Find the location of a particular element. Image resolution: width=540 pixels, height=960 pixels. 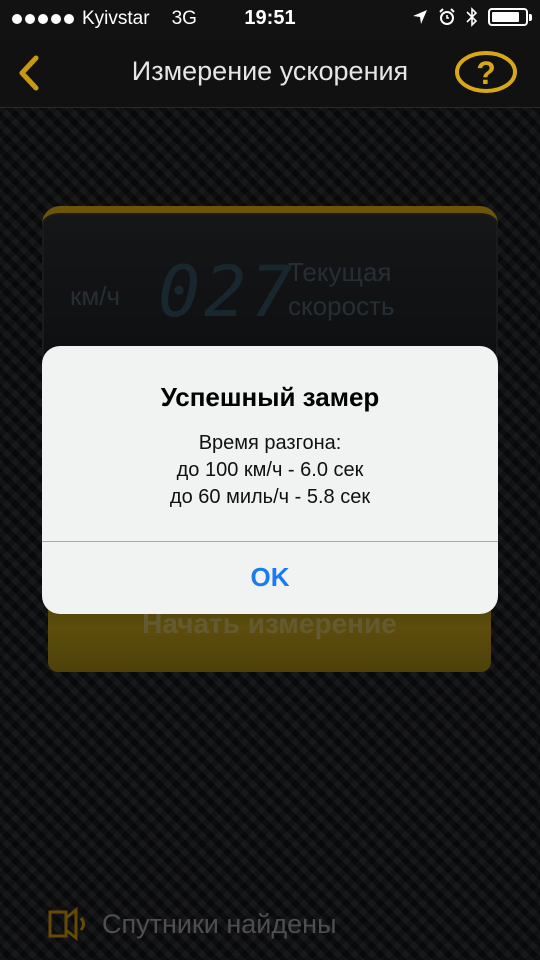

alert-title: Успешный замер is located at coordinates (270, 397).